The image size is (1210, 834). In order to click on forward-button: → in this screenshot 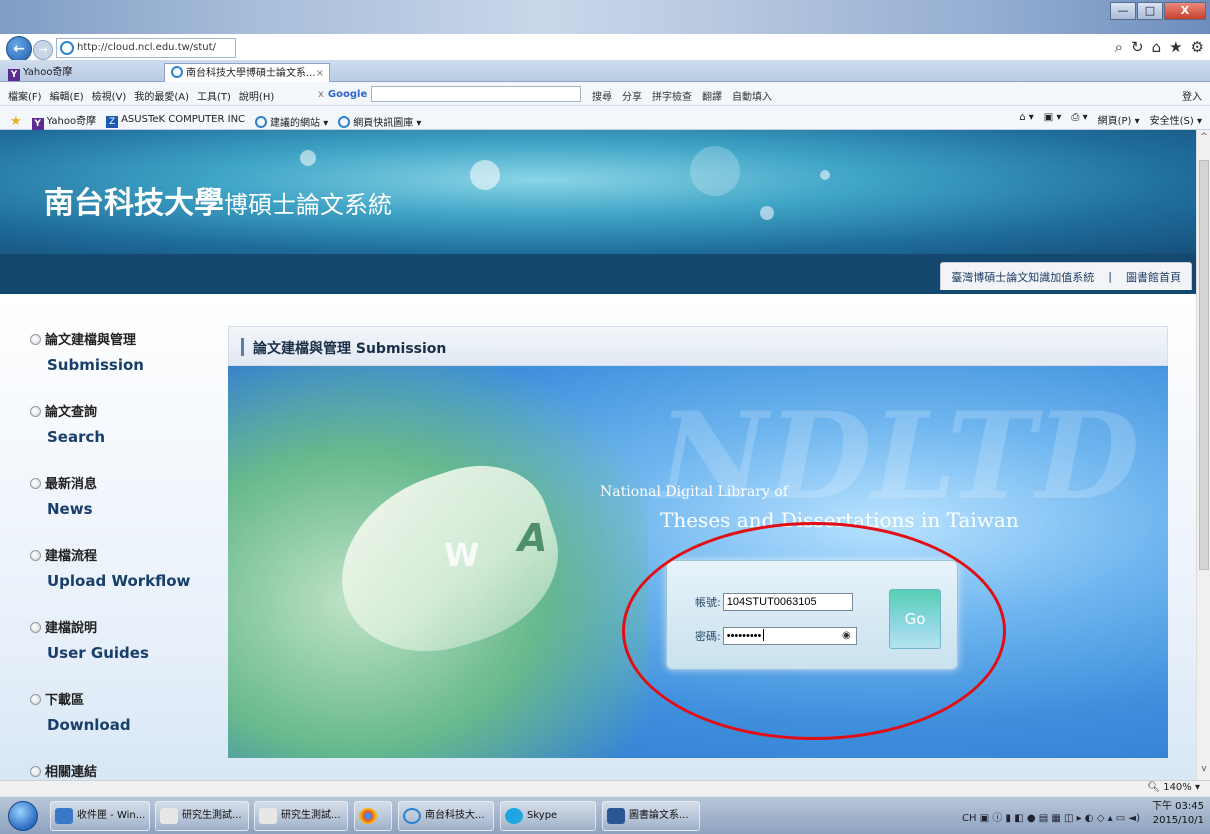, I will do `click(43, 50)`.